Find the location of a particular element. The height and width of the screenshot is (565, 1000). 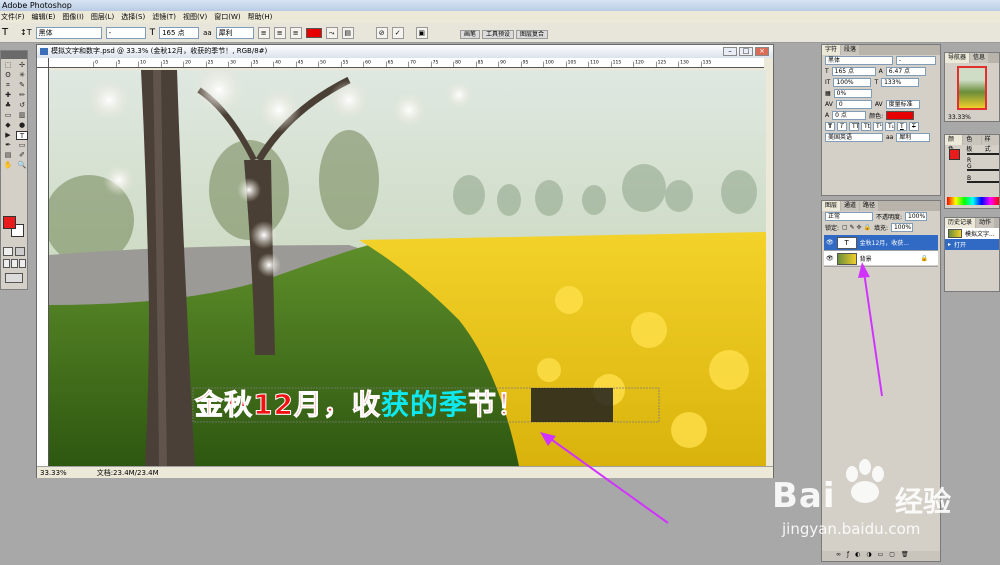

layer-style-icon: ƒ is located at coordinates (848, 556).